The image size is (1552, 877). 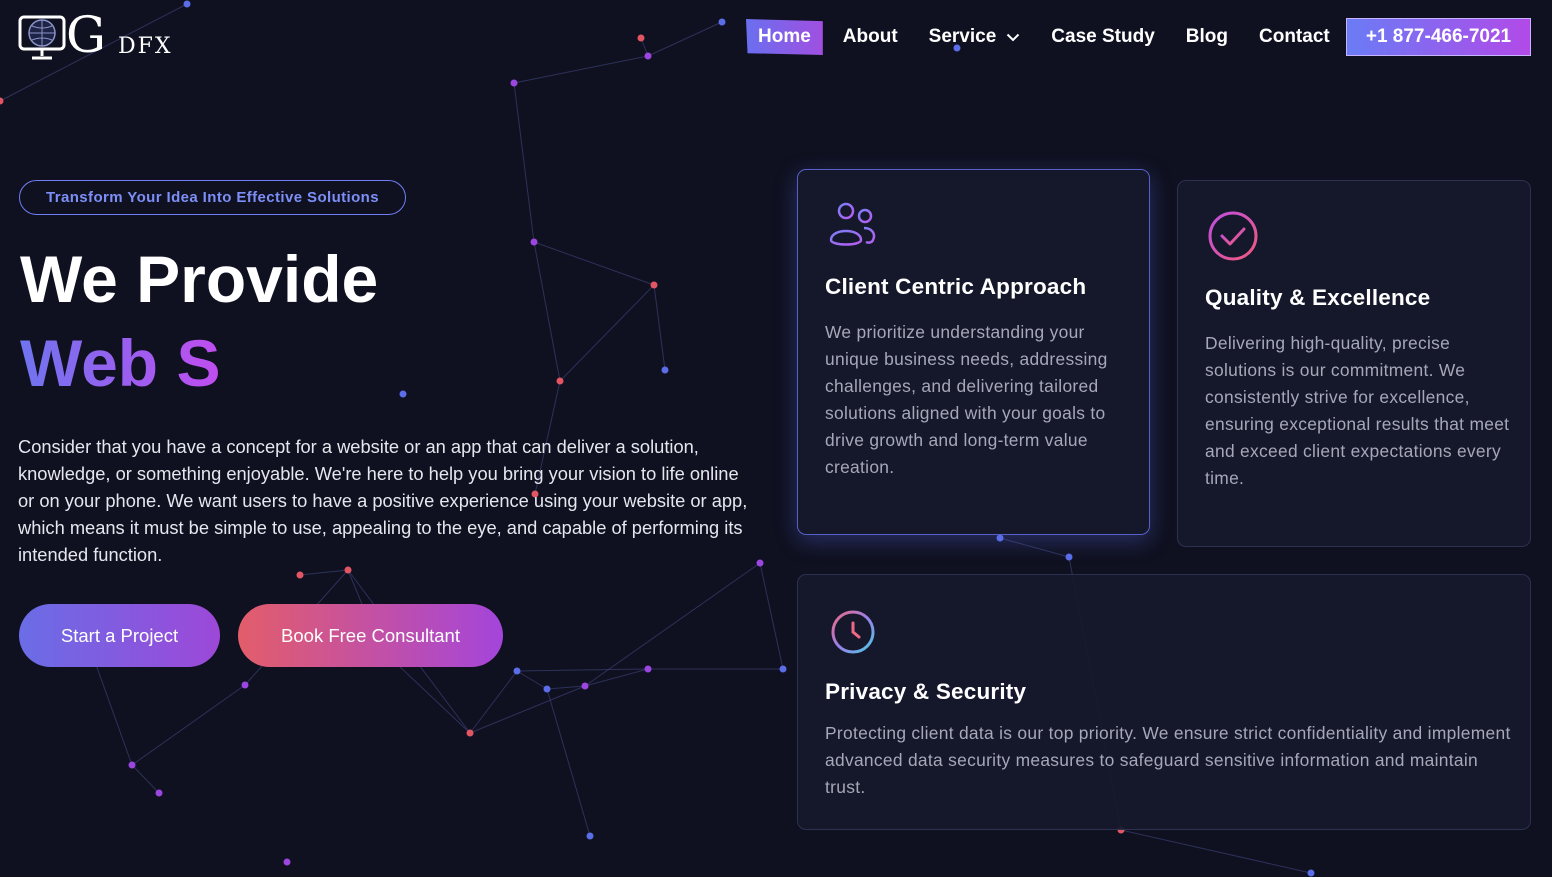 What do you see at coordinates (1013, 37) in the screenshot?
I see `chevron-down-icon` at bounding box center [1013, 37].